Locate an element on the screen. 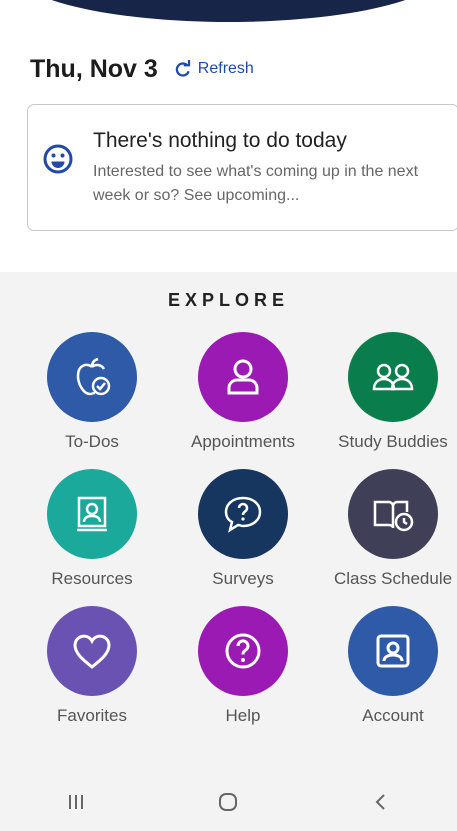 This screenshot has height=831, width=457. apple-check-icon is located at coordinates (93, 376).